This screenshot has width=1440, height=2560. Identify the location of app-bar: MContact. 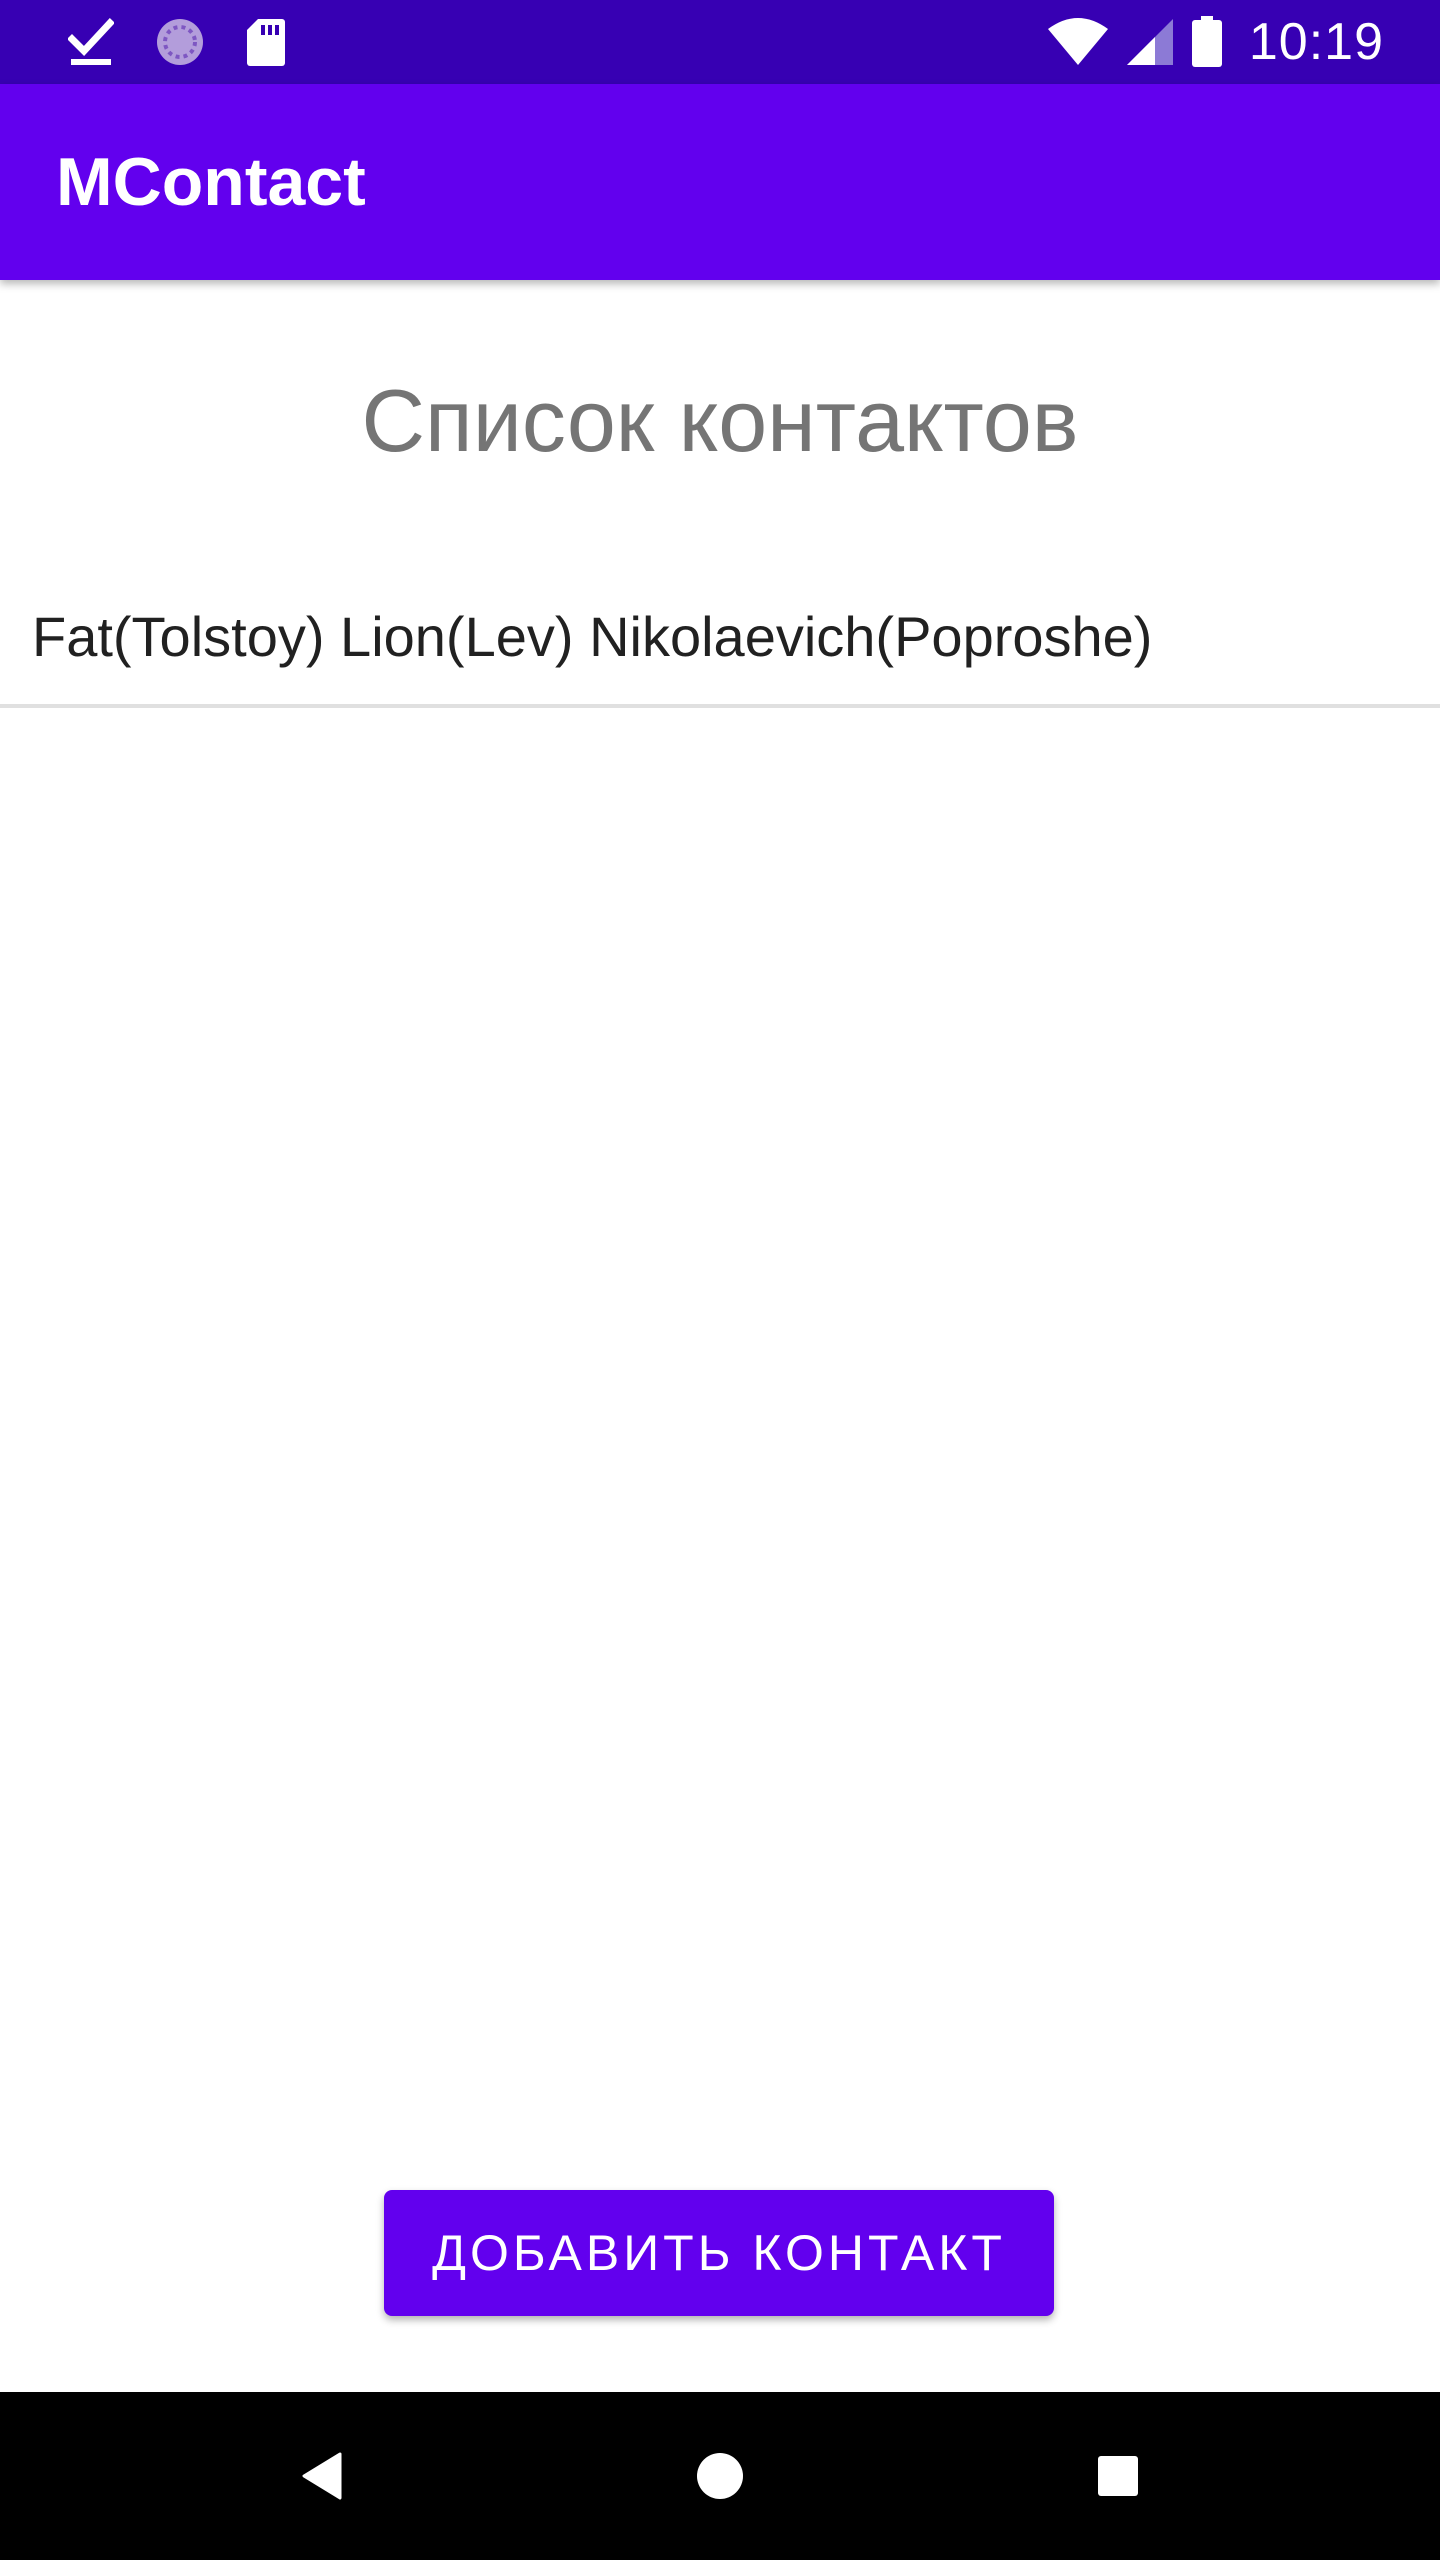
(720, 182).